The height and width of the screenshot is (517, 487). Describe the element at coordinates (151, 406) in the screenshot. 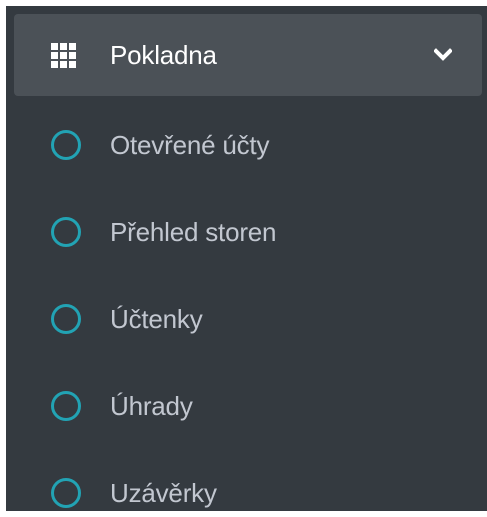

I see `sidebar-item-label: Úhrady` at that location.